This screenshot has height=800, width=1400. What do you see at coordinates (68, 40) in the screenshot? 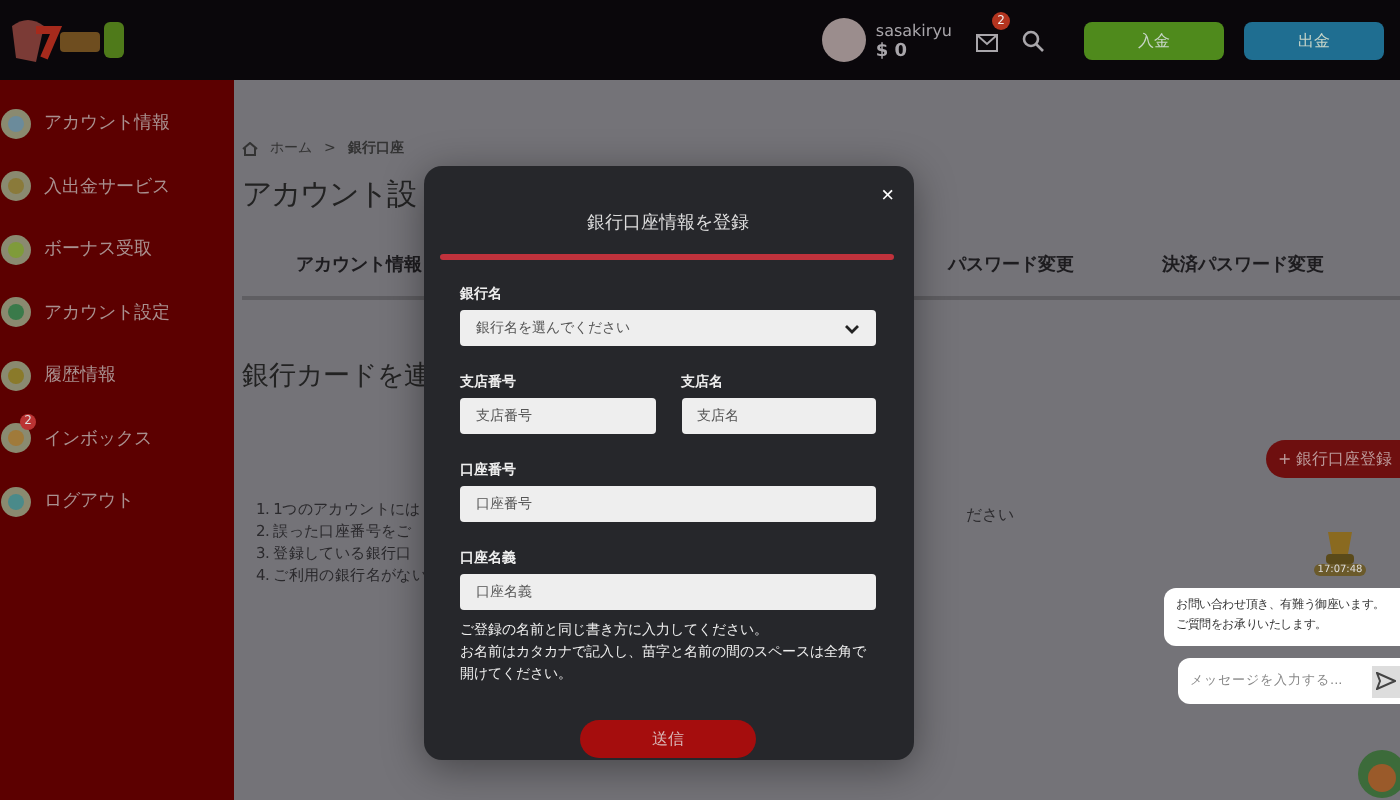
I see `logo-drawing` at bounding box center [68, 40].